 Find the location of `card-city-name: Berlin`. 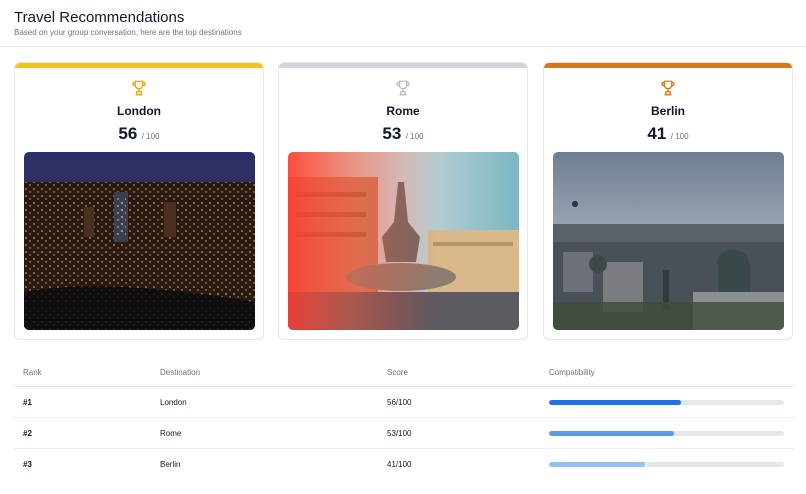

card-city-name: Berlin is located at coordinates (667, 111).